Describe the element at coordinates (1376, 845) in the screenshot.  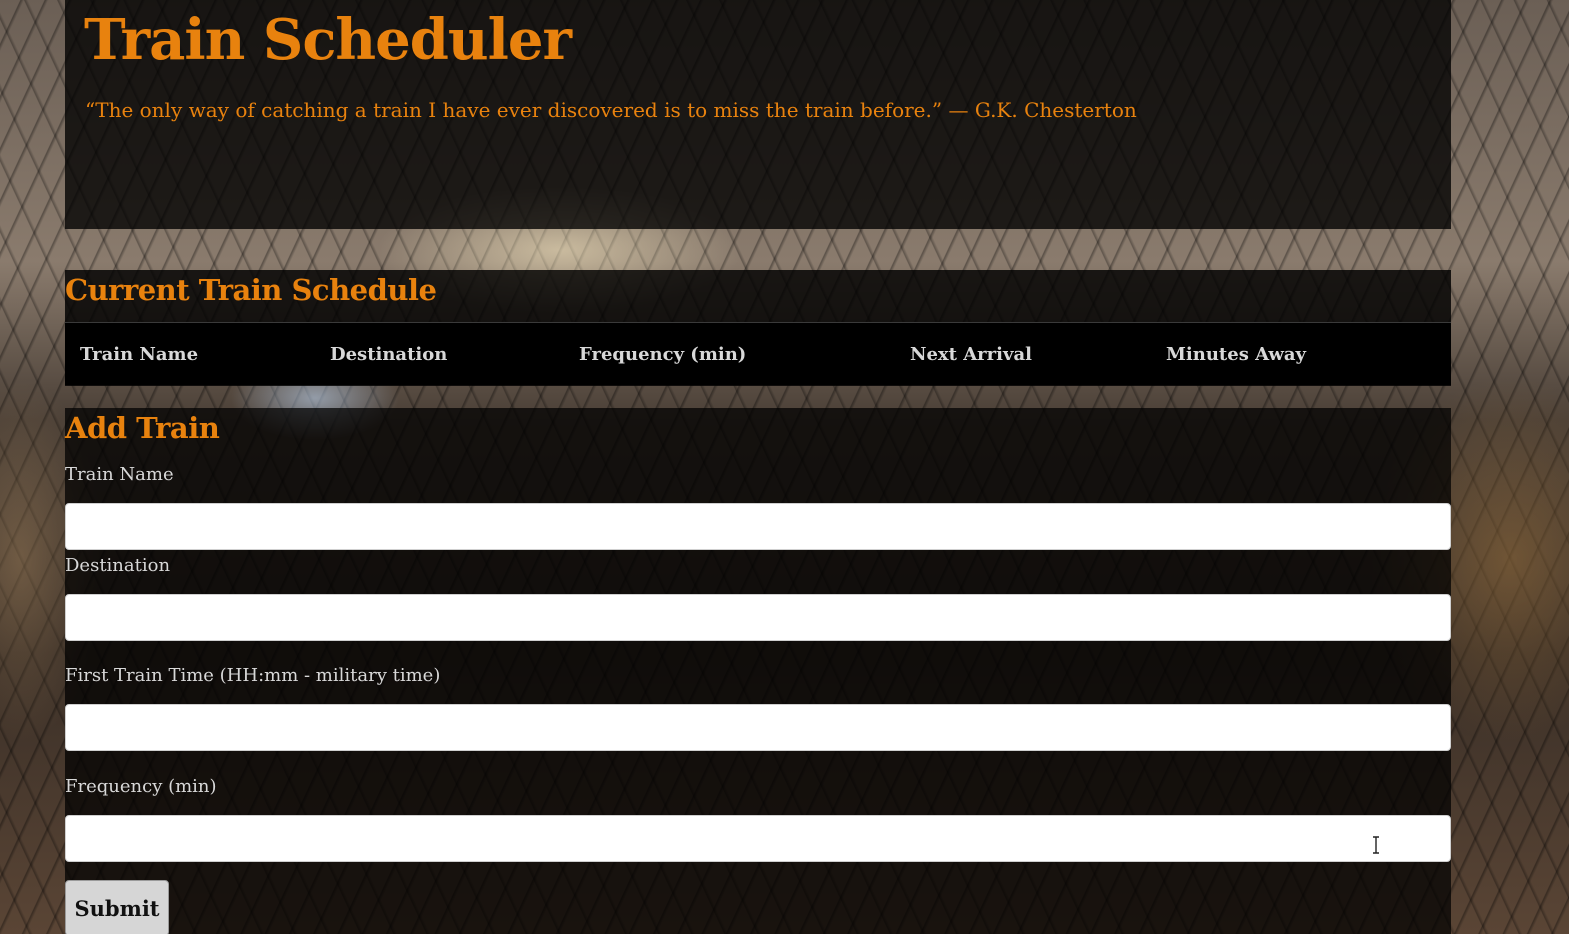
I see `text-cursor-icon` at that location.